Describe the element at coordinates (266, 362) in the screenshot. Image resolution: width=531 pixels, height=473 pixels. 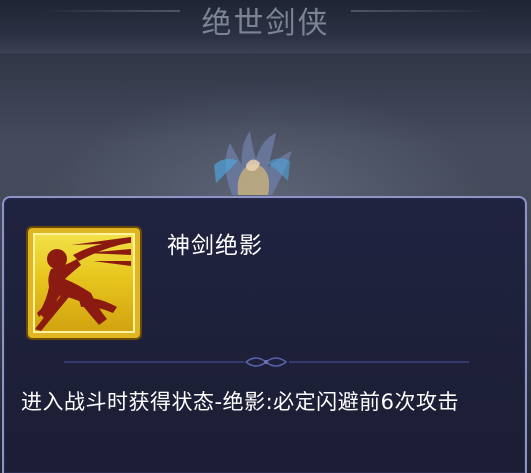
I see `ornamental-divider` at that location.